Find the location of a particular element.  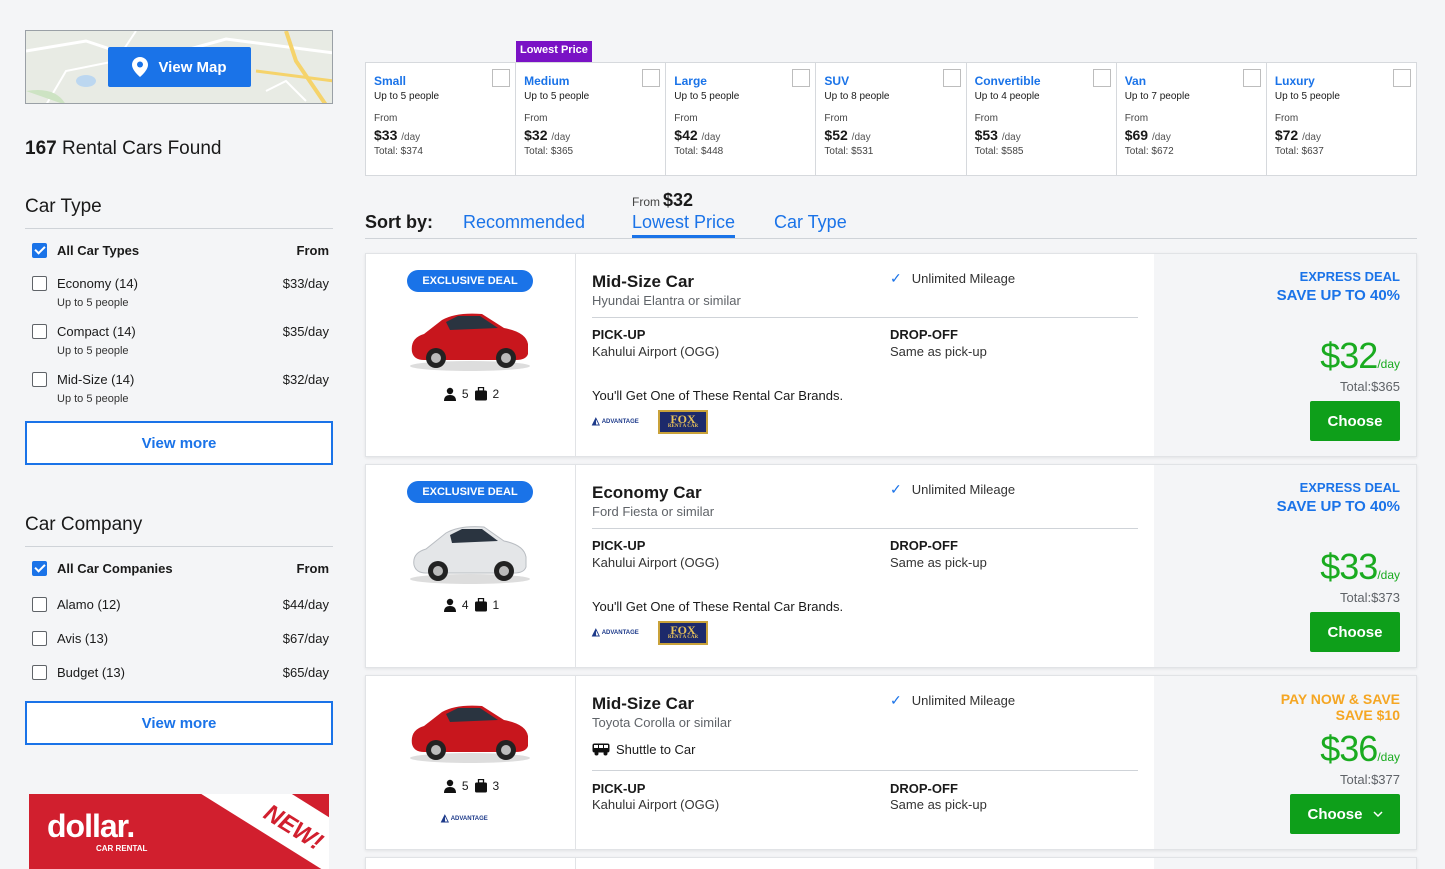

dollar-logo: dollar. is located at coordinates (91, 826).